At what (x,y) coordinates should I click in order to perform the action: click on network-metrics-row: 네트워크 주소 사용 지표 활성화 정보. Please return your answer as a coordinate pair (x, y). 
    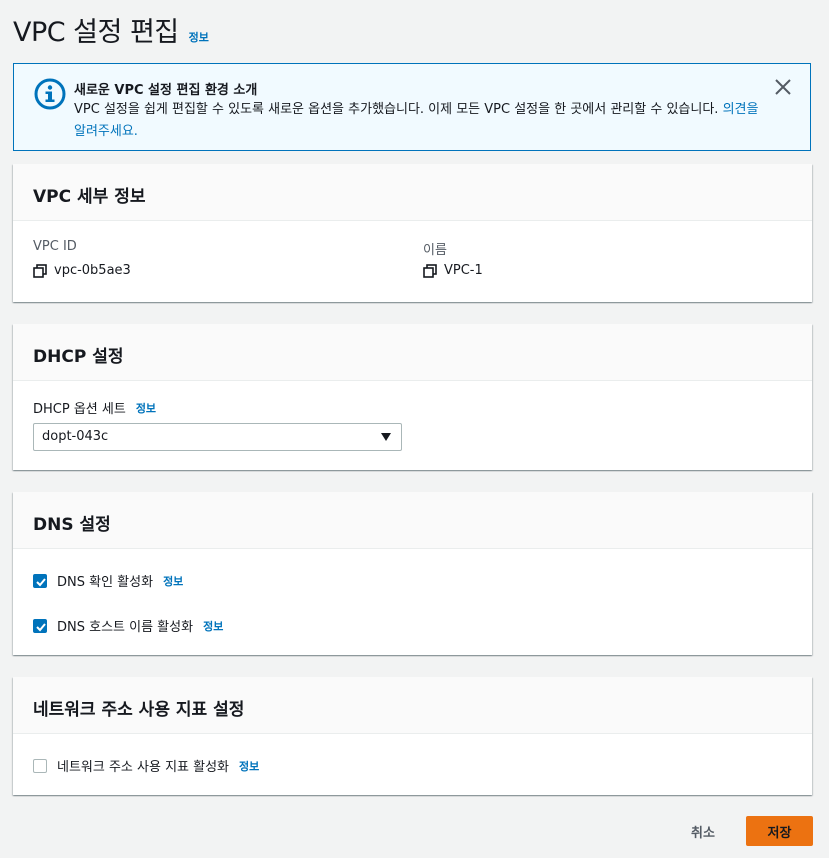
    Looking at the image, I should click on (146, 765).